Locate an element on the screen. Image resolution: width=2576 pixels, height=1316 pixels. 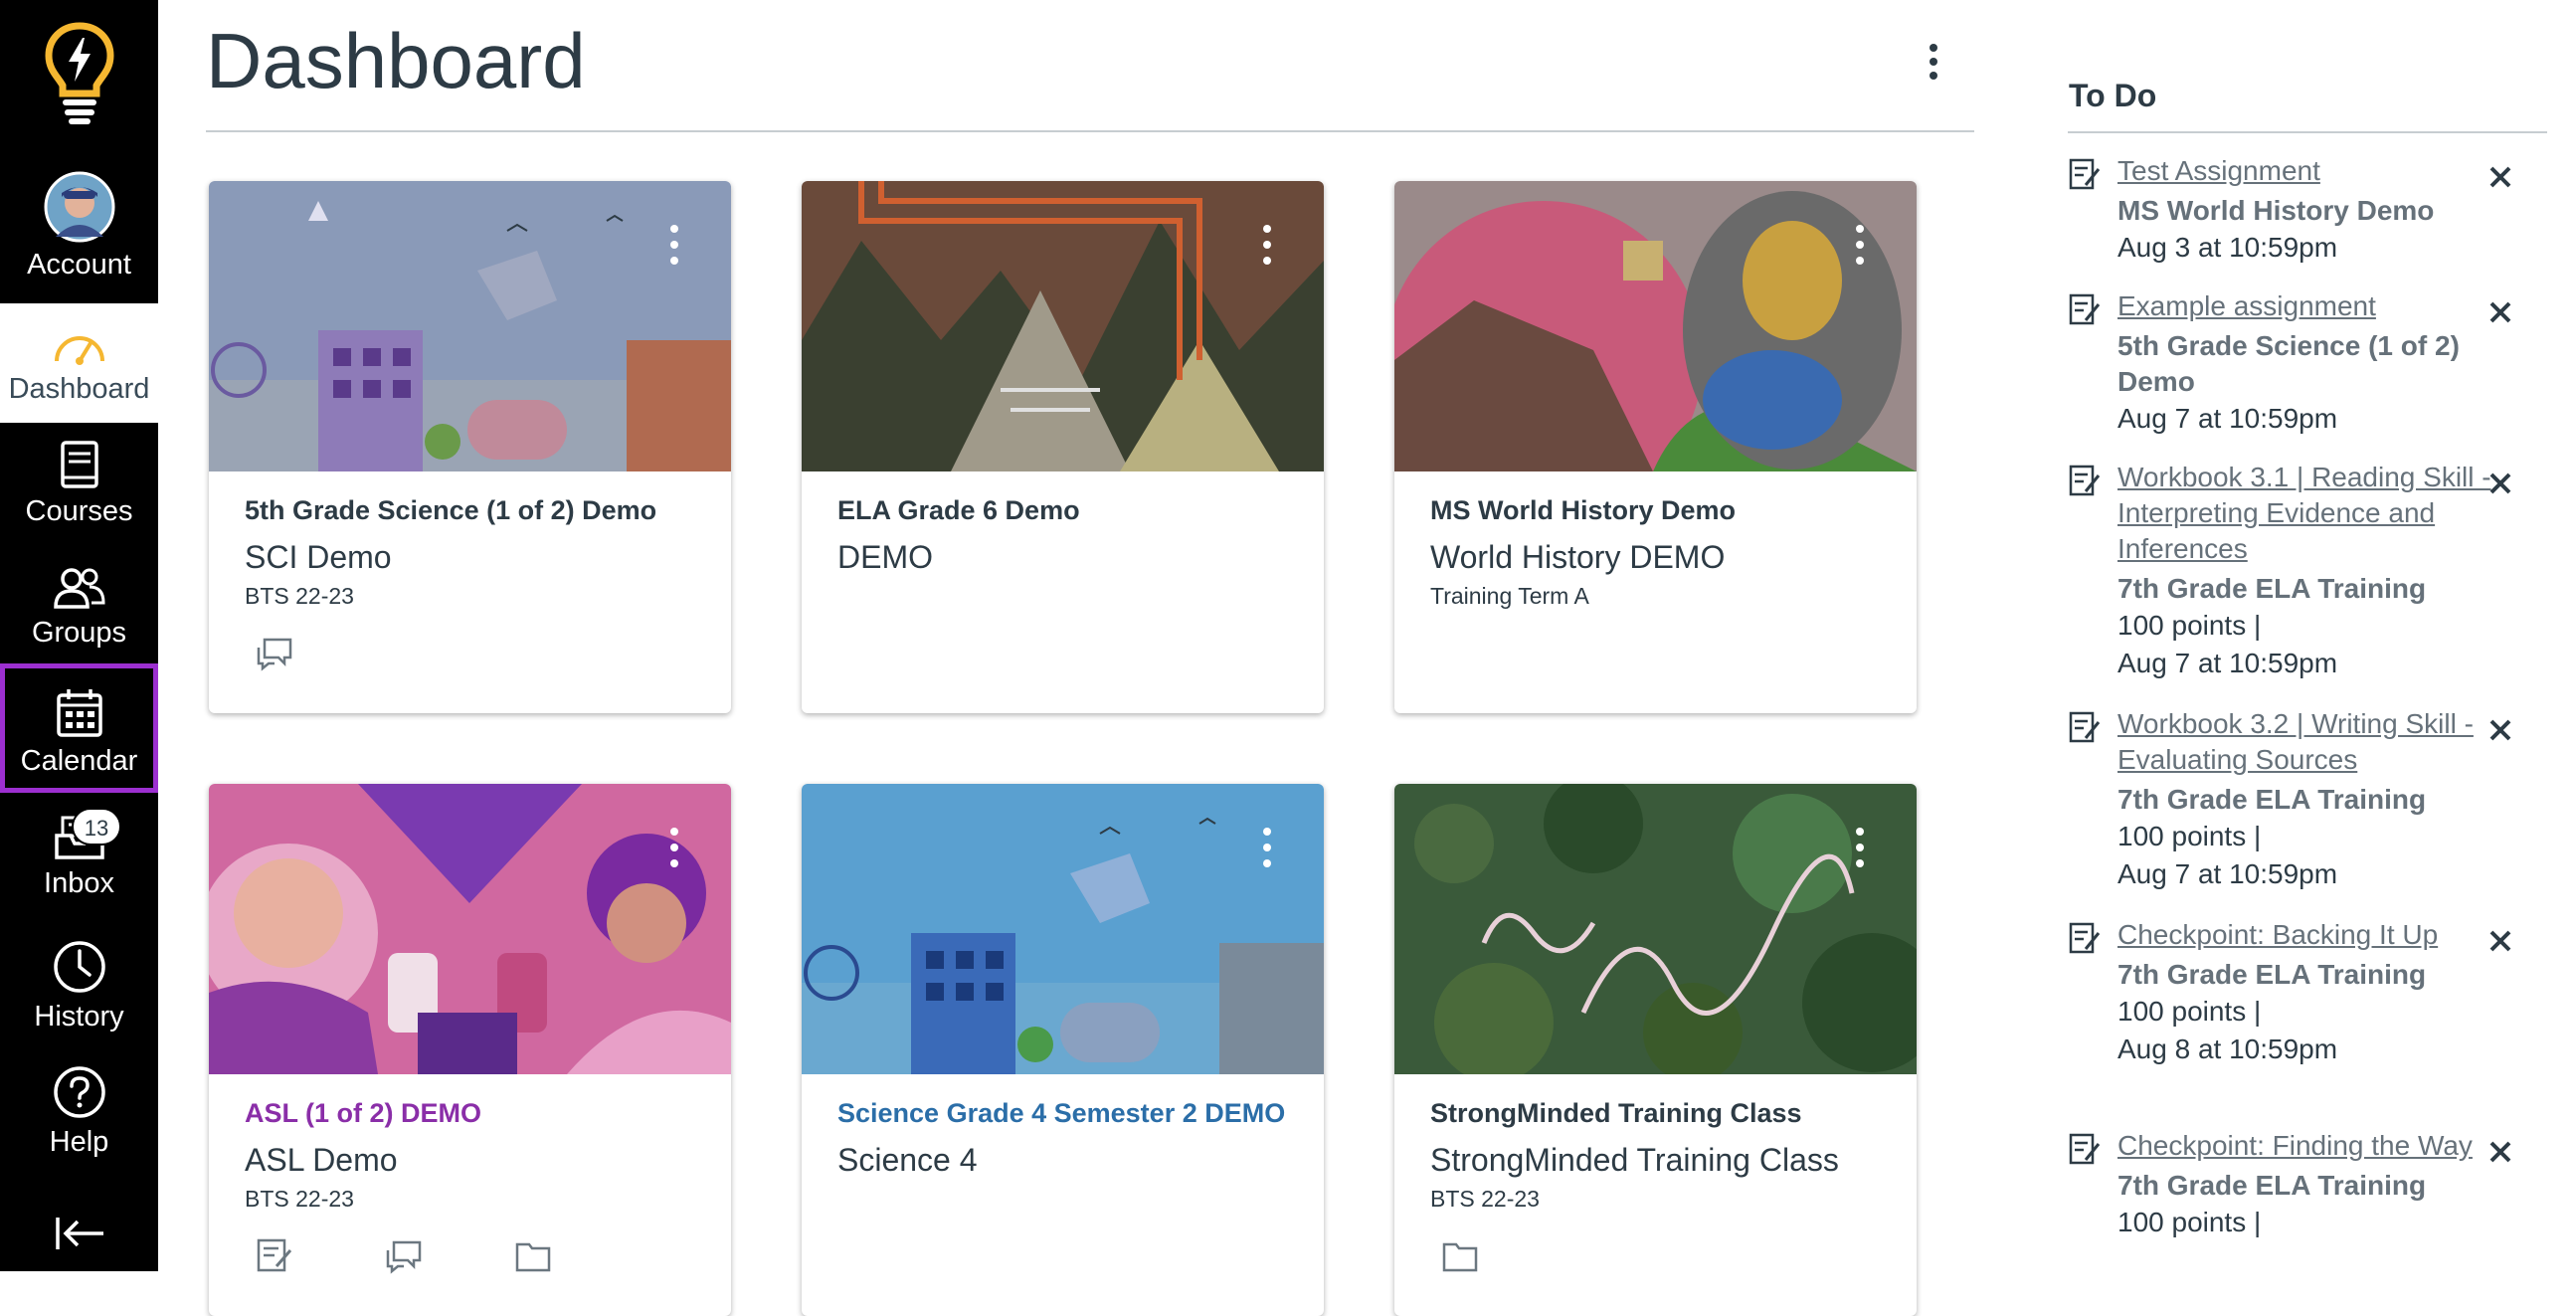
course-card-title: ELA Grade 6 Demo is located at coordinates (958, 510).